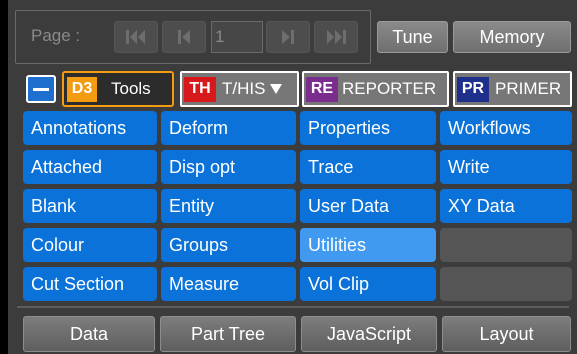  Describe the element at coordinates (506, 206) in the screenshot. I see `tool-button-xy-data: XY Data` at that location.